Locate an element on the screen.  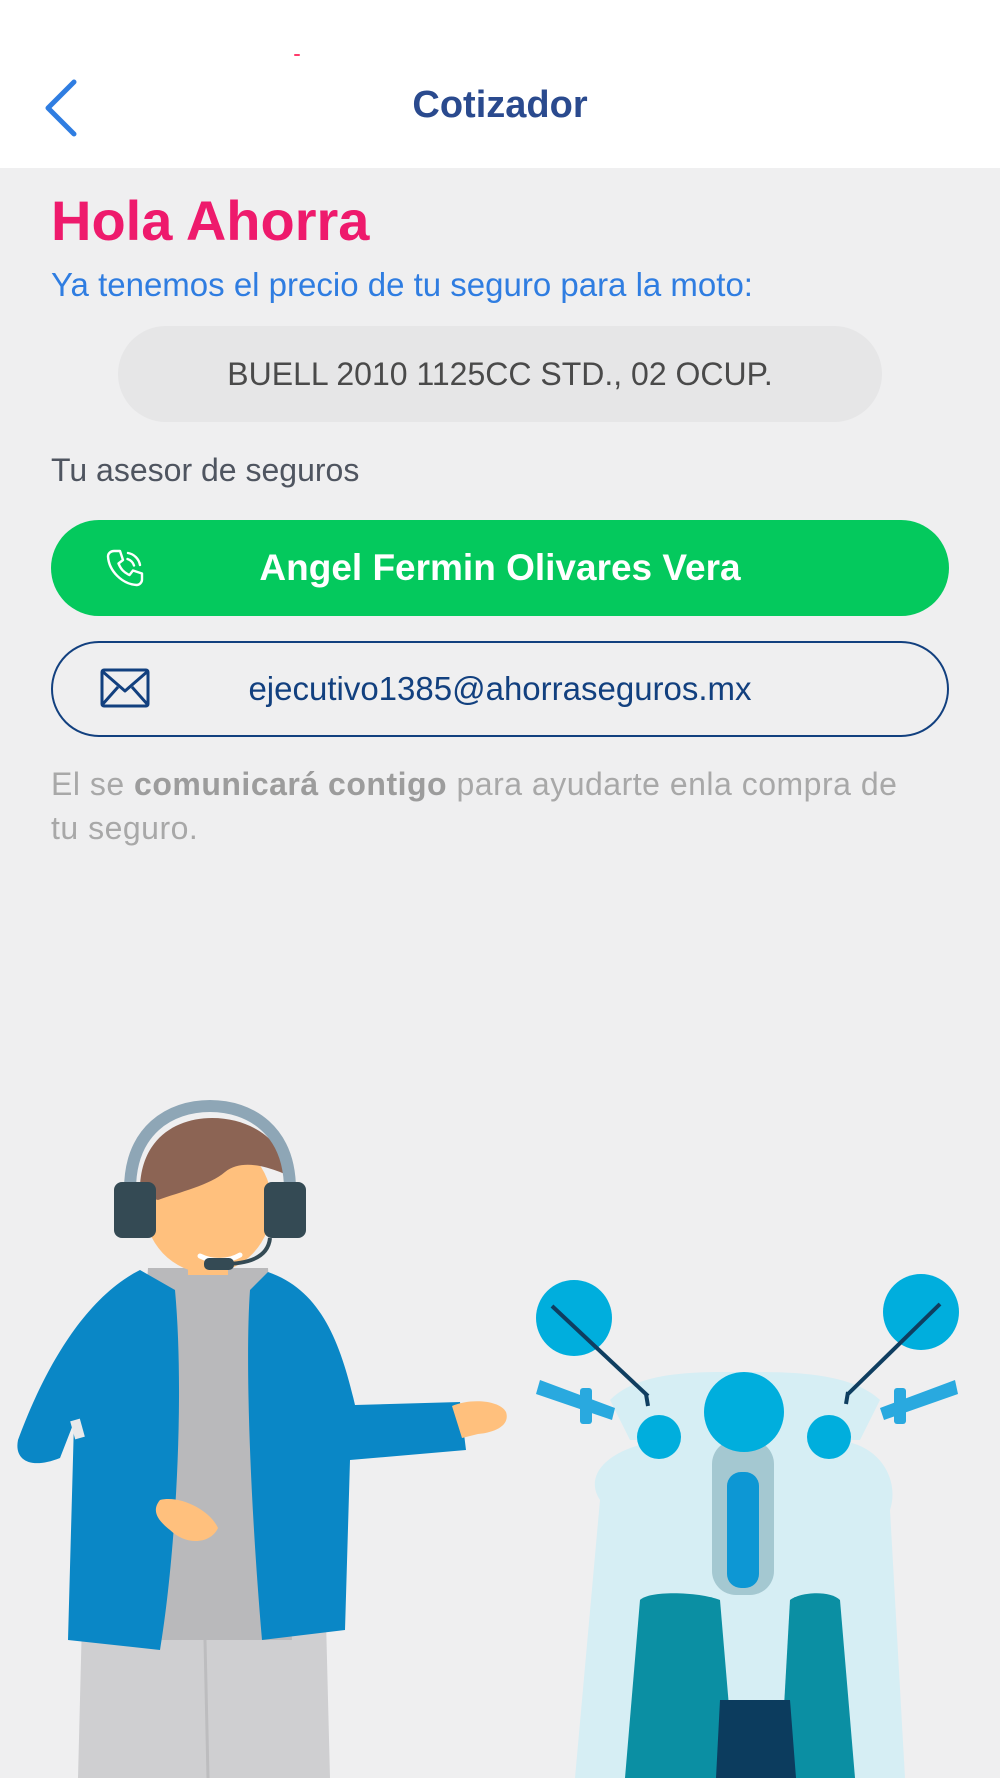
call-advisor-button: Angel Fermin Olivares Vera is located at coordinates (500, 568).